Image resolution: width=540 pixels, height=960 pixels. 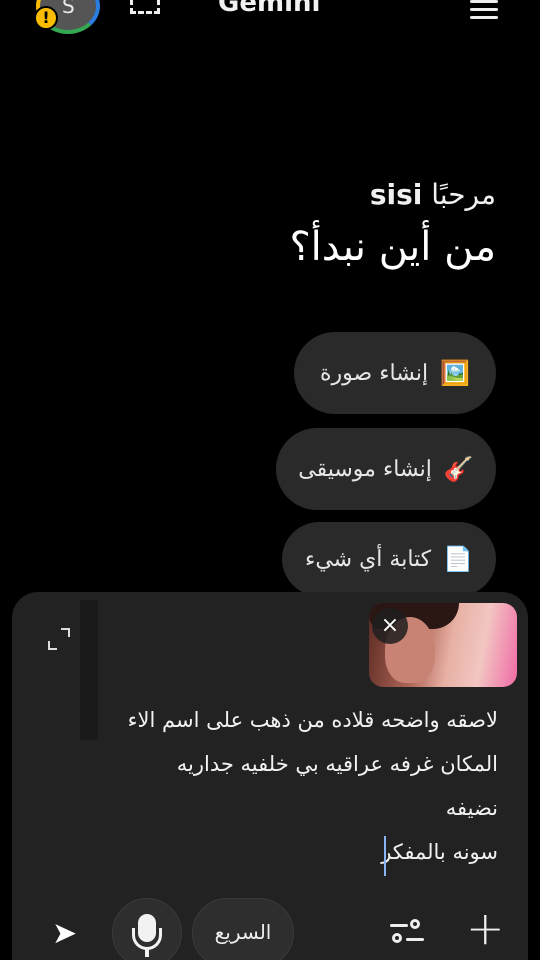 What do you see at coordinates (68, 9) in the screenshot?
I see `avatar-letter: S` at bounding box center [68, 9].